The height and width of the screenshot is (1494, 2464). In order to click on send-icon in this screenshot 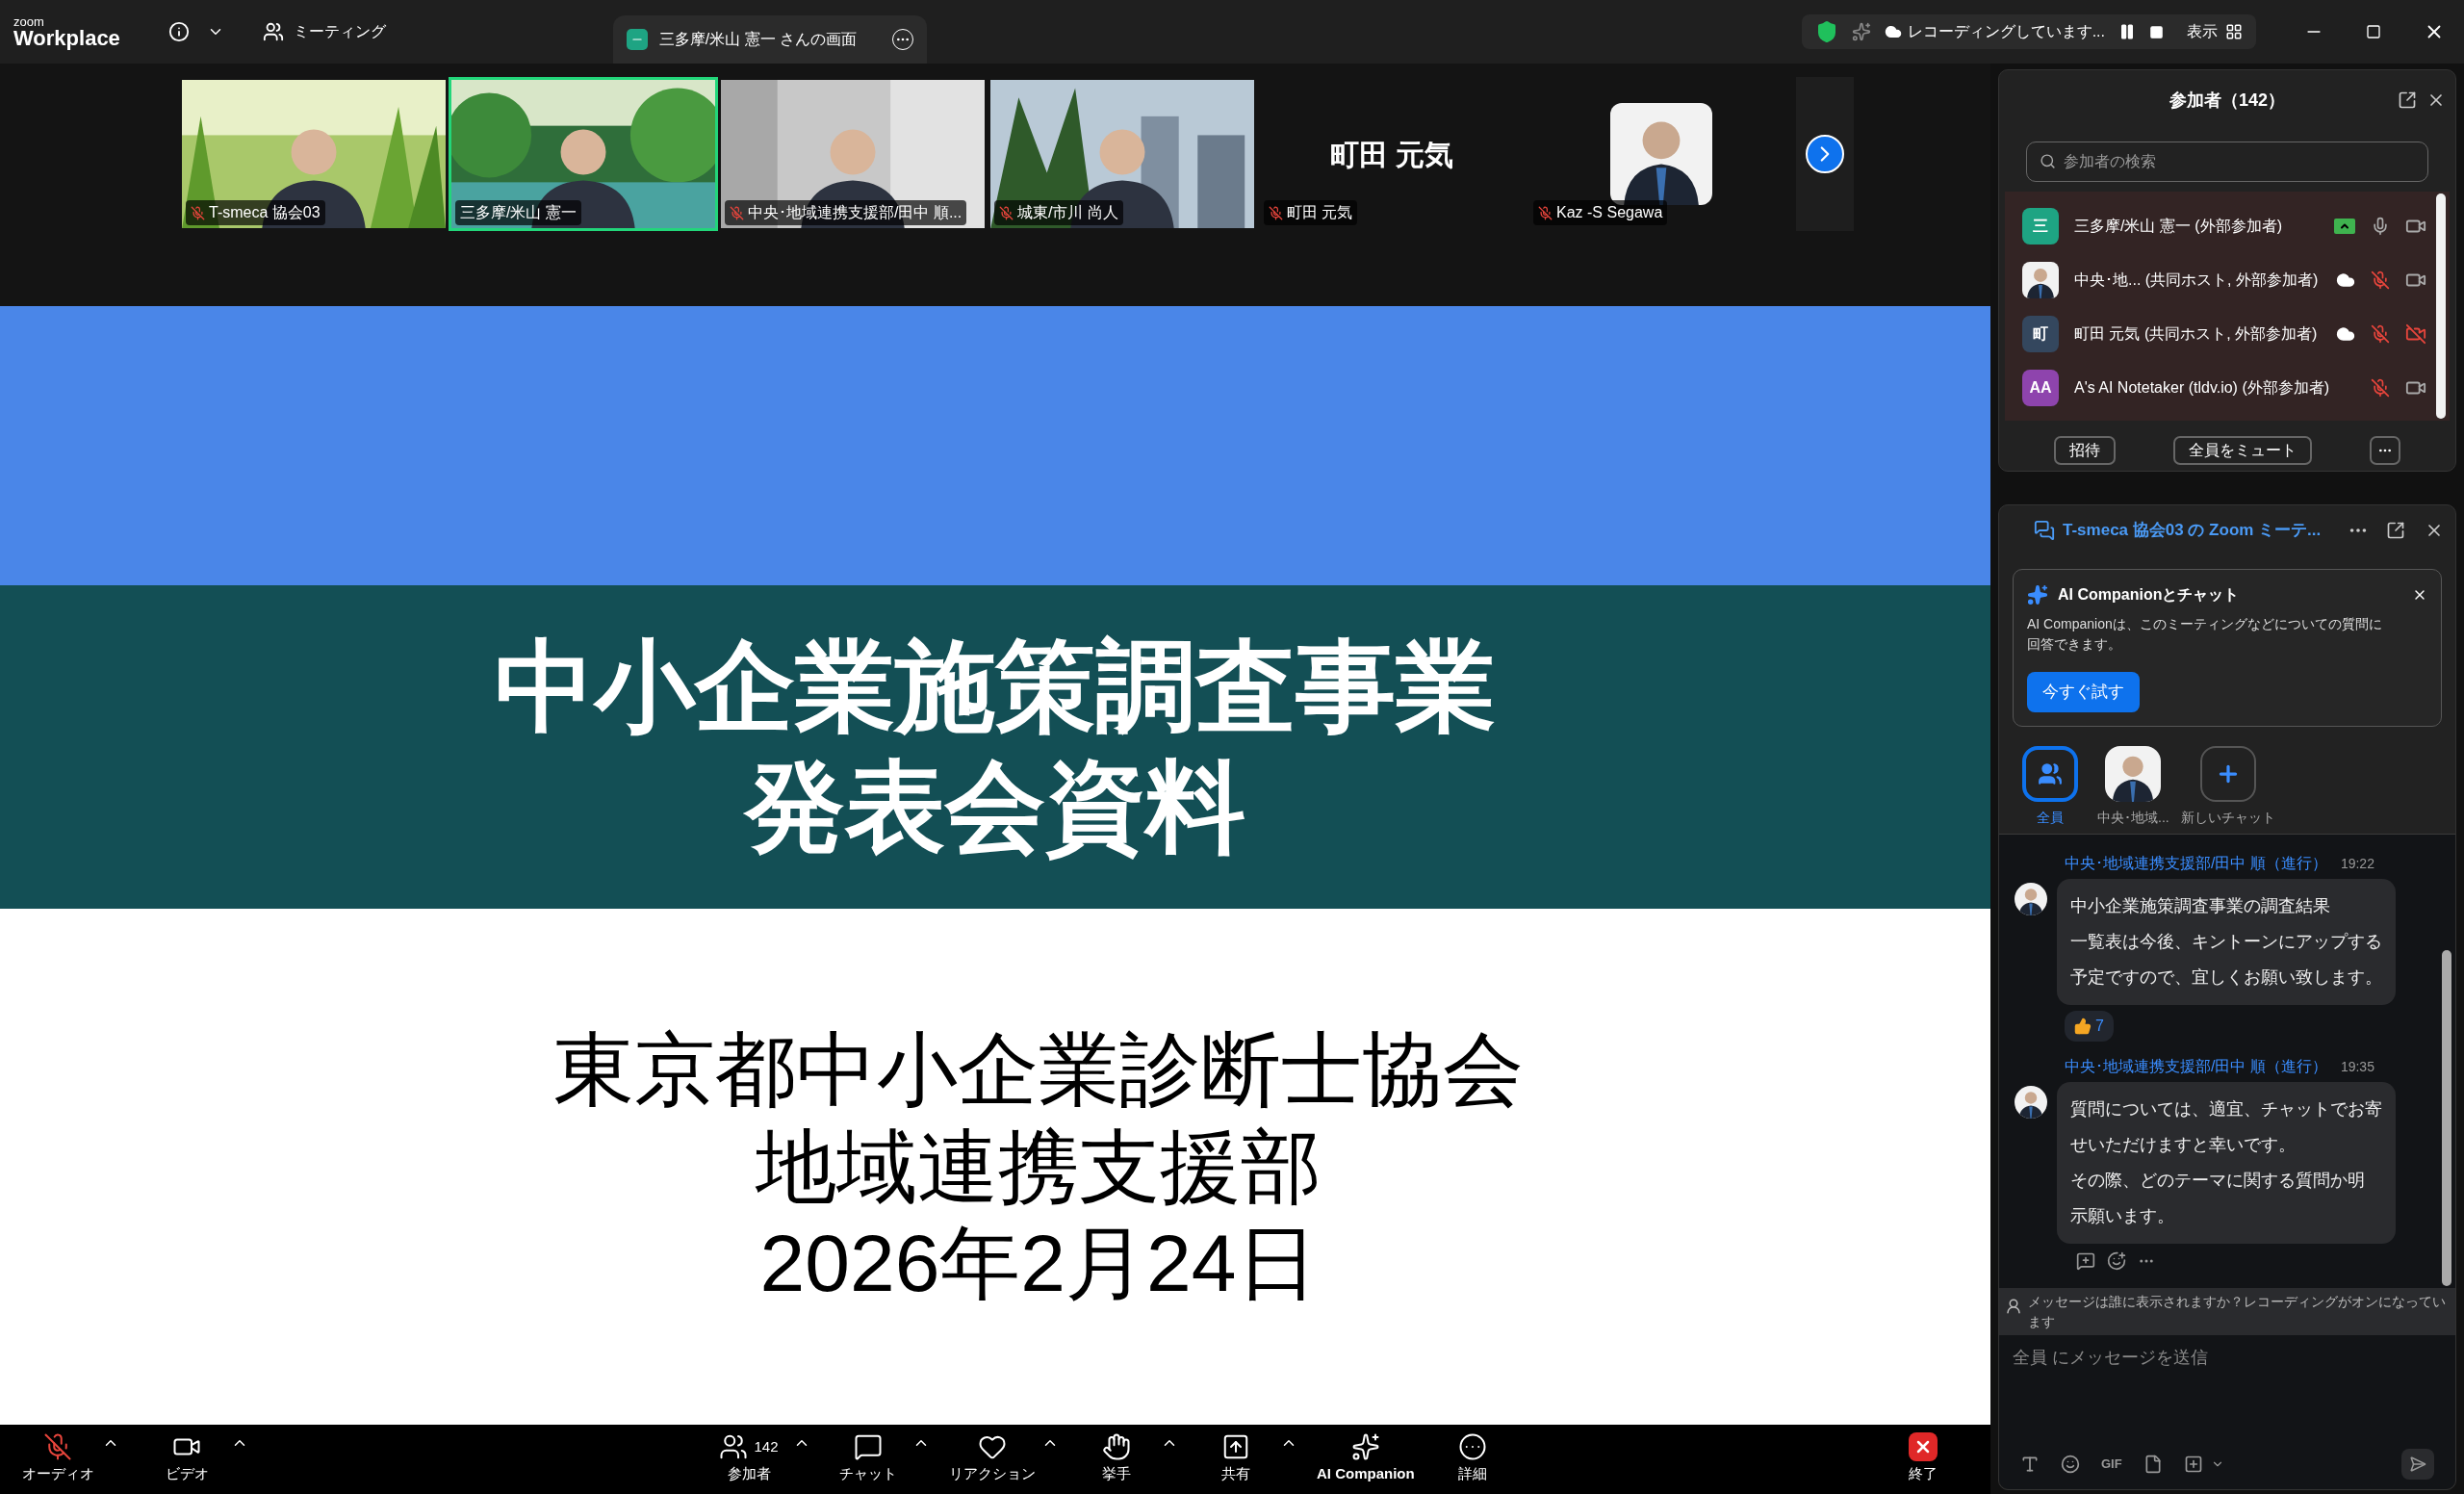, I will do `click(2417, 1464)`.